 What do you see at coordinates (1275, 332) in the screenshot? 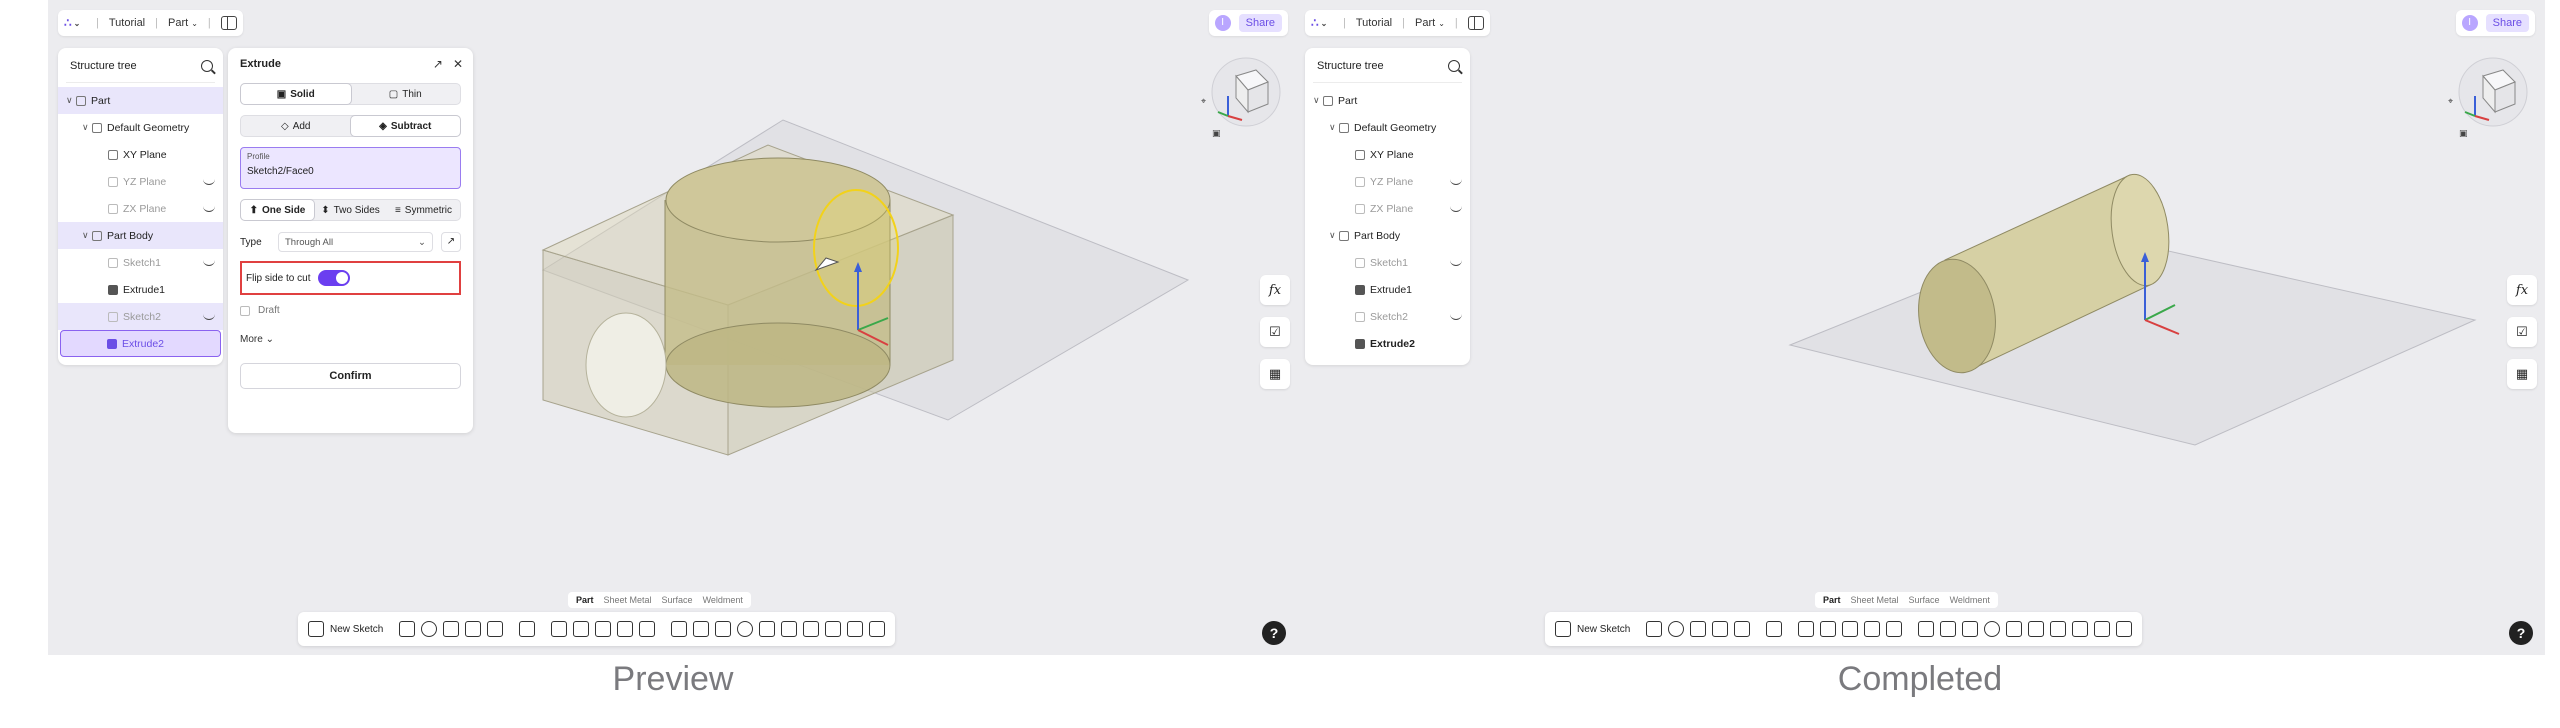
I see `checklist-icon: ☑` at bounding box center [1275, 332].